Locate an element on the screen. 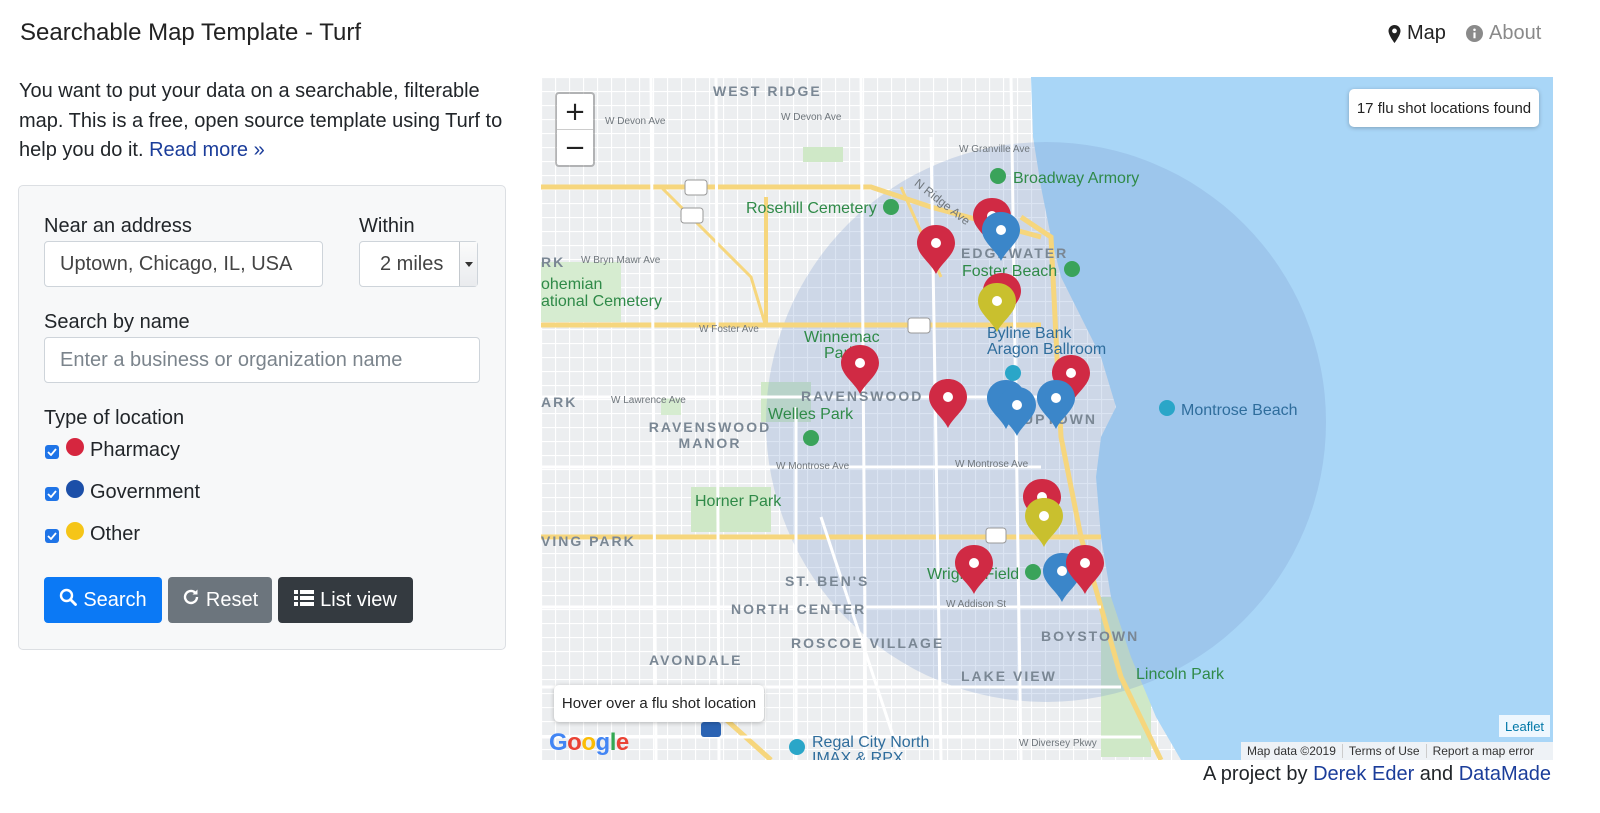 Image resolution: width=1600 pixels, height=813 pixels. leaflet-attribution-link: Leaflet is located at coordinates (1525, 726).